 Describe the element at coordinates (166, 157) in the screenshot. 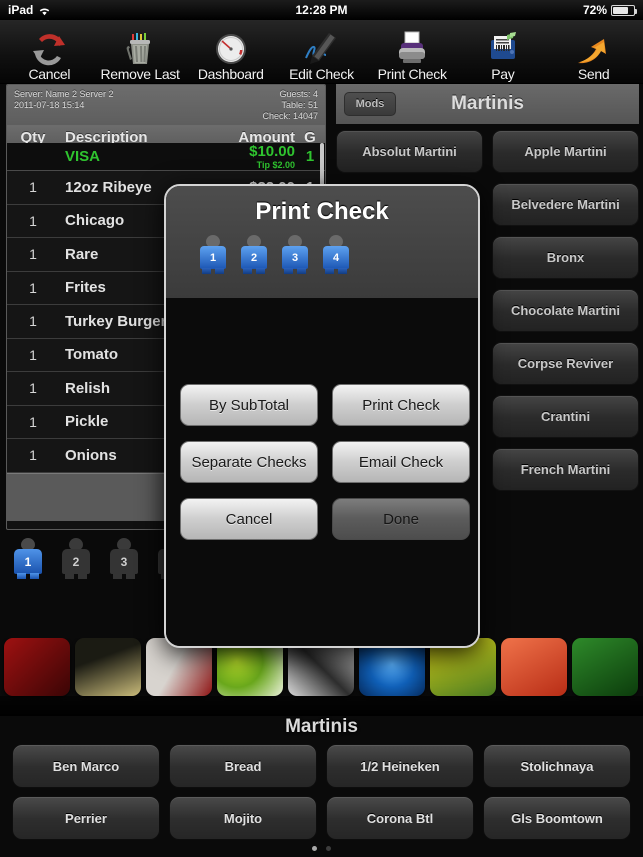

I see `payment-row-visa: VISA $10.00 Tip $2.00 1` at that location.